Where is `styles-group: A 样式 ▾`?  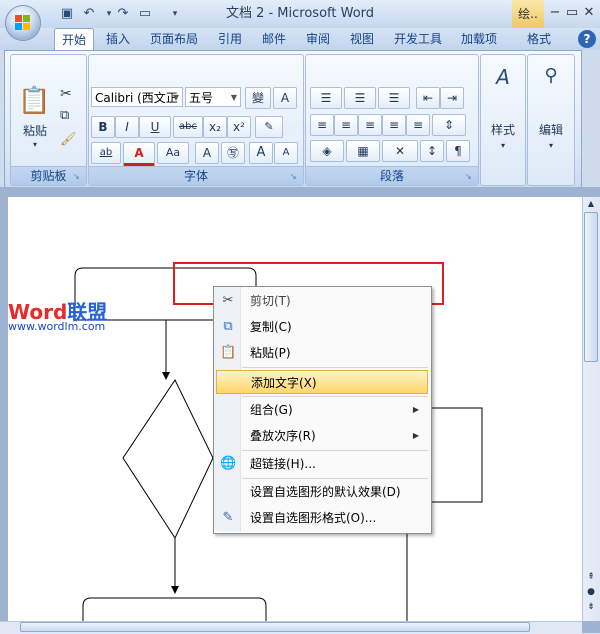
styles-group: A 样式 ▾ is located at coordinates (503, 120).